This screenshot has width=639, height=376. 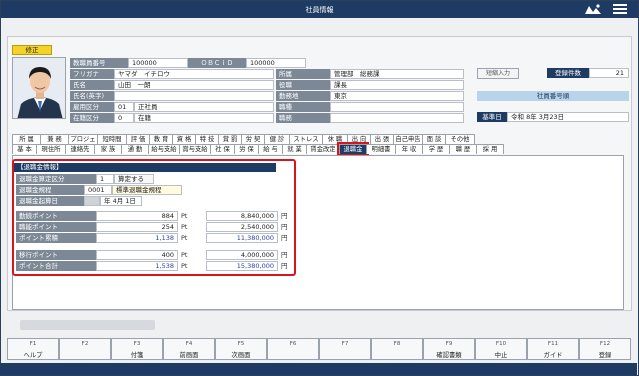 What do you see at coordinates (303, 96) in the screenshot?
I see `work-location-label: 勤務地` at bounding box center [303, 96].